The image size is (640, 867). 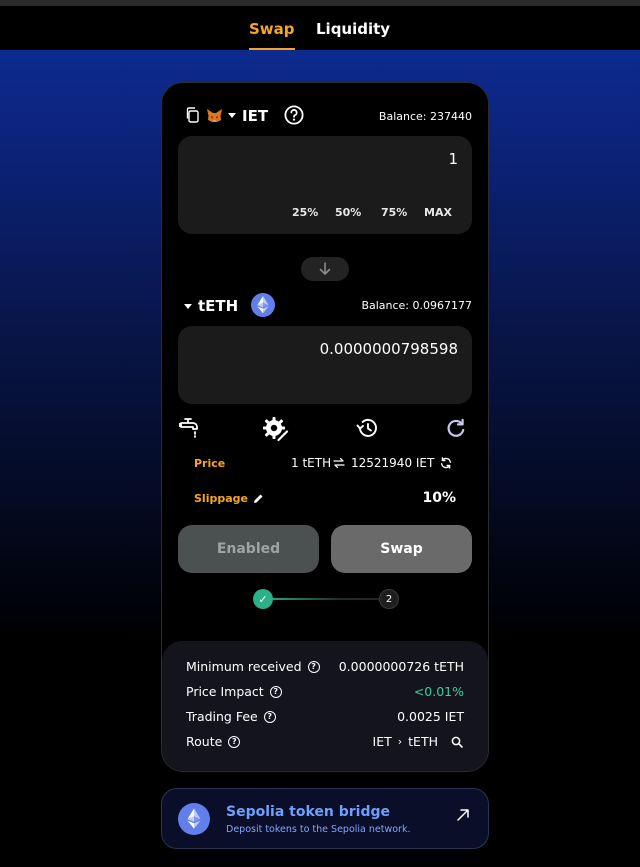 What do you see at coordinates (222, 716) in the screenshot?
I see `trading-fee-label: Trading Fee` at bounding box center [222, 716].